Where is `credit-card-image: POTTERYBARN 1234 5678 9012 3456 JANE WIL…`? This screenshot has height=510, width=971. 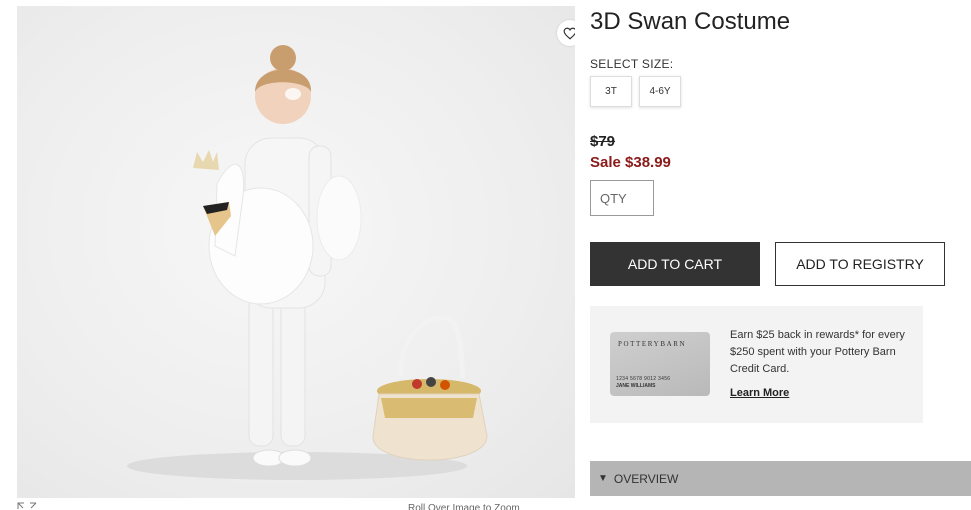
credit-card-image: POTTERYBARN 1234 5678 9012 3456 JANE WIL… is located at coordinates (660, 364).